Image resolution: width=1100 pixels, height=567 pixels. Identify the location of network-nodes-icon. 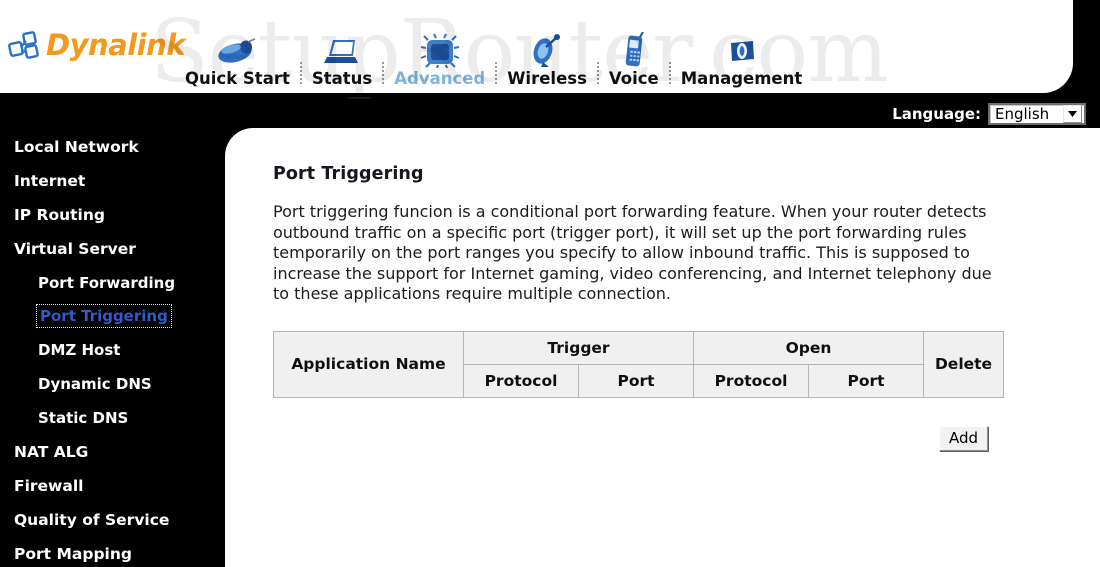
(23, 45).